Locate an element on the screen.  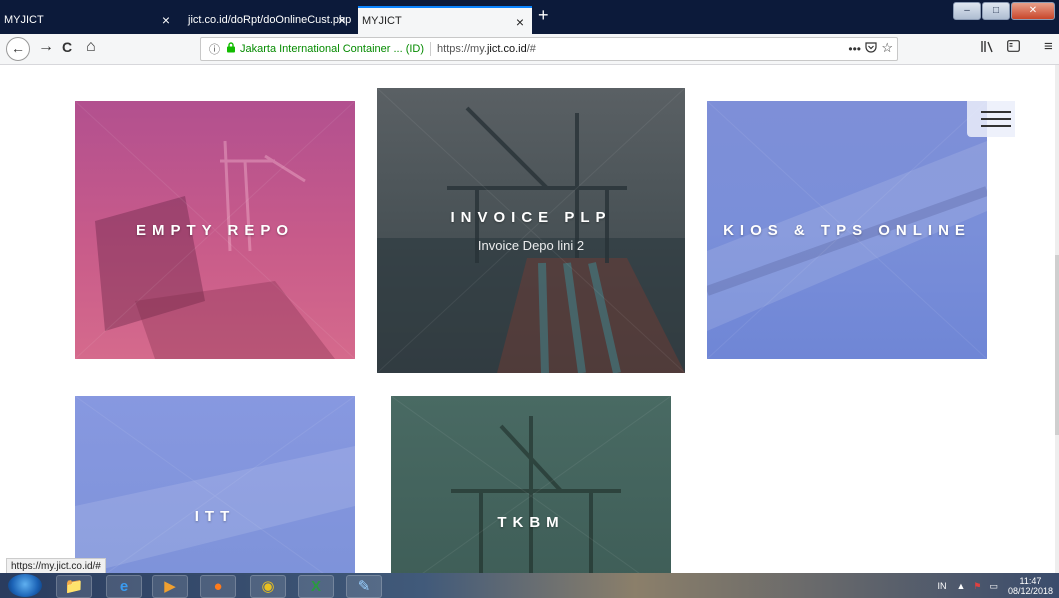
tab-doonlinecust: jict.co.id/doRpt/doOnlineCust.php × is located at coordinates (269, 20).